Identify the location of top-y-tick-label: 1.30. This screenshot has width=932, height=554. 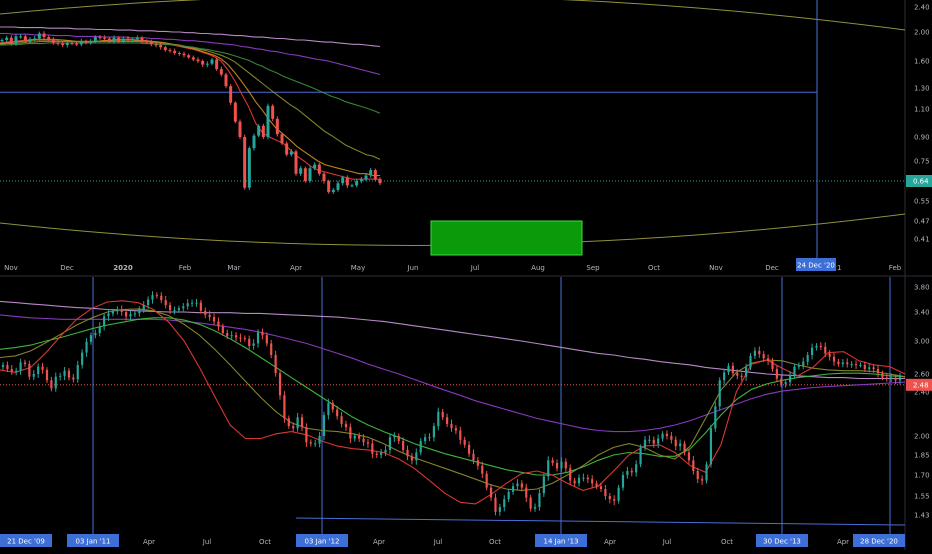
(922, 89).